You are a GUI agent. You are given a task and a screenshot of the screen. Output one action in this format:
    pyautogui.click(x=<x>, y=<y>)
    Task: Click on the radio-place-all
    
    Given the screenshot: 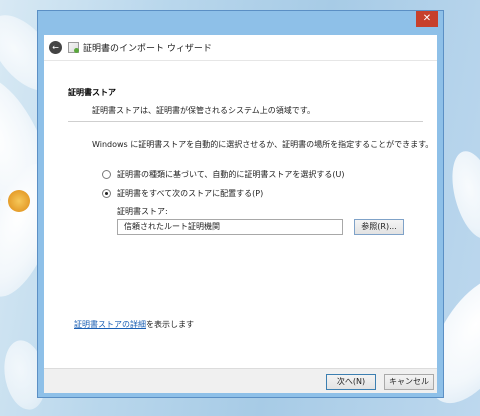 What is the action you would take?
    pyautogui.click(x=106, y=193)
    